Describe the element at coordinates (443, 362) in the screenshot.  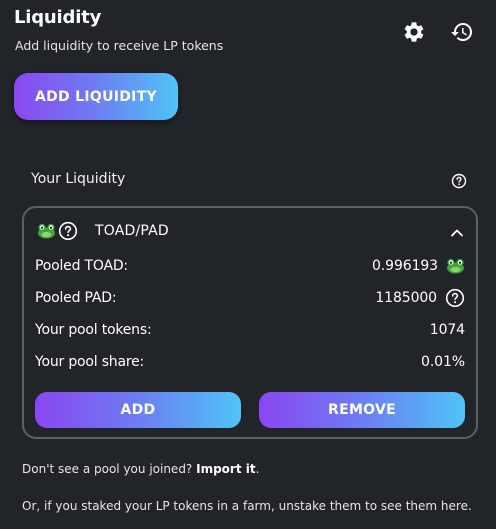
I see `row-value: 0.01%` at that location.